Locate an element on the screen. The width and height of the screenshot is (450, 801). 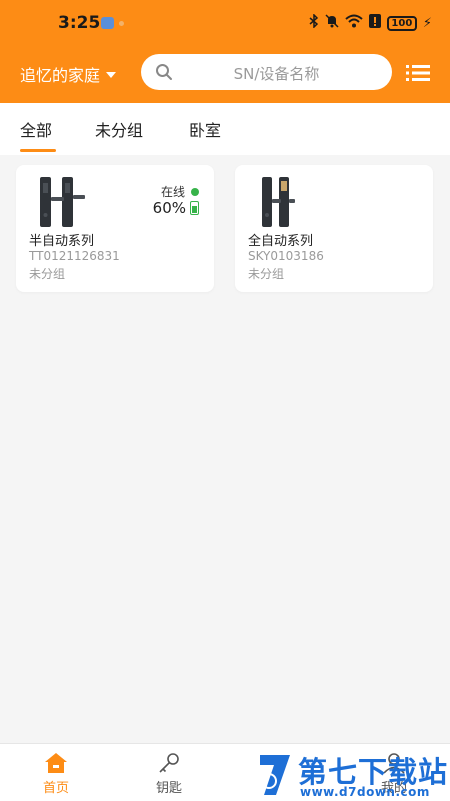
device-card: 全自动系列 SKY0103186 未分组 is located at coordinates (334, 228).